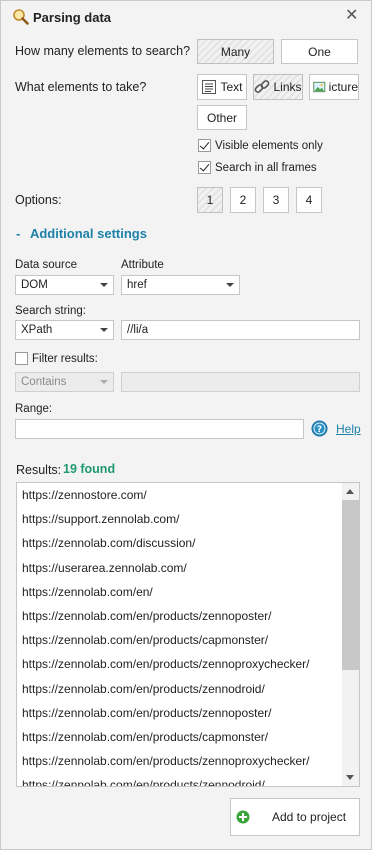 This screenshot has height=850, width=372. What do you see at coordinates (39, 470) in the screenshot?
I see `results-label: Results:` at bounding box center [39, 470].